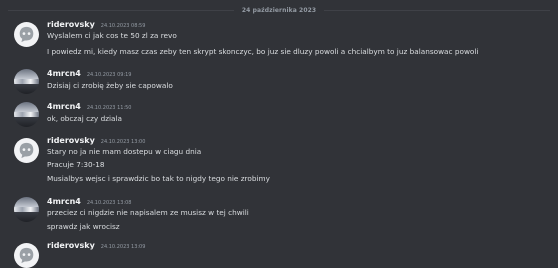 The image size is (558, 268). What do you see at coordinates (123, 26) in the screenshot?
I see `timestamp: 24.10.2023 08:59` at bounding box center [123, 26].